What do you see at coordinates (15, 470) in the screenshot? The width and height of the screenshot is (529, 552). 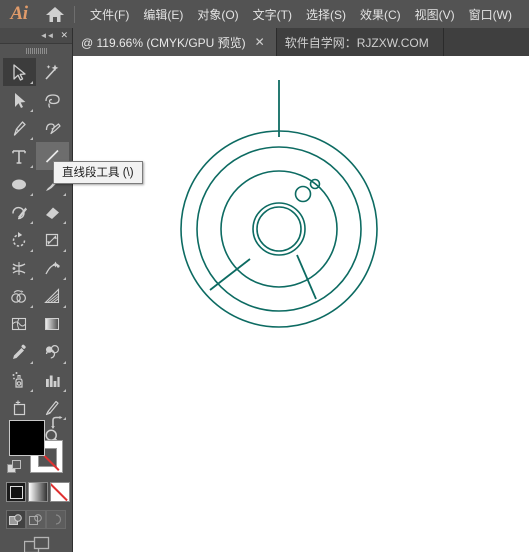 I see `default-fill-stroke-icon` at bounding box center [15, 470].